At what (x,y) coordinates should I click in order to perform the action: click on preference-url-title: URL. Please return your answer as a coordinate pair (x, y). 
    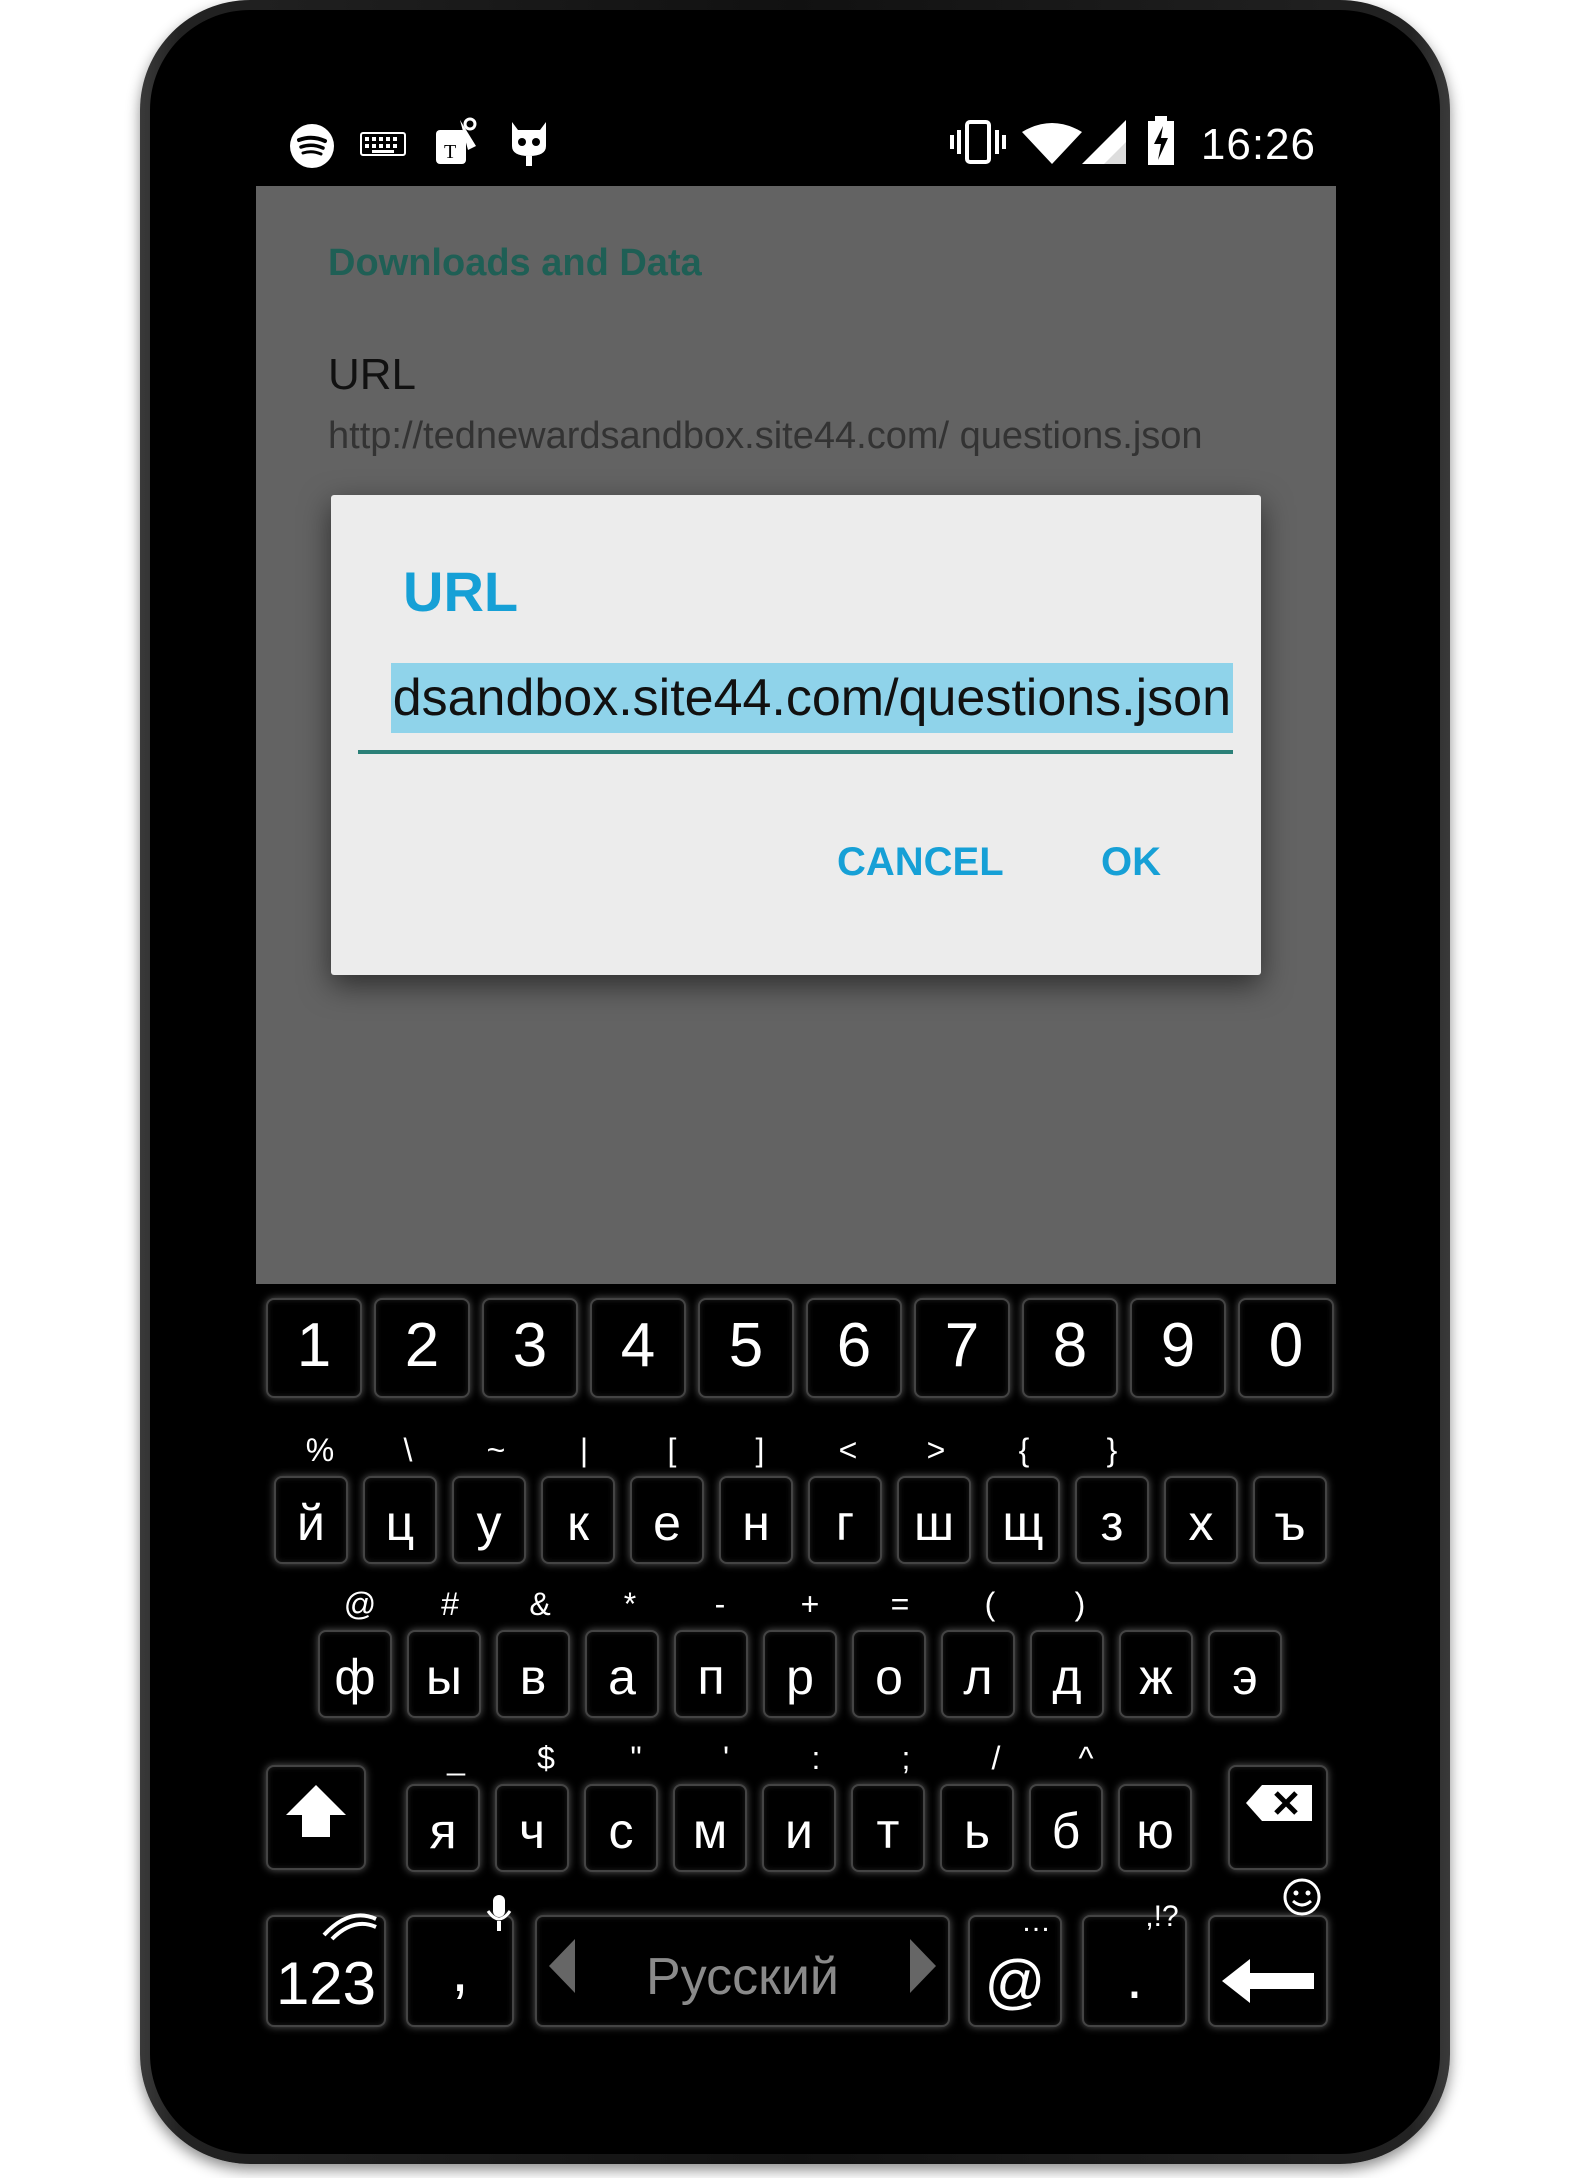
    Looking at the image, I should click on (372, 375).